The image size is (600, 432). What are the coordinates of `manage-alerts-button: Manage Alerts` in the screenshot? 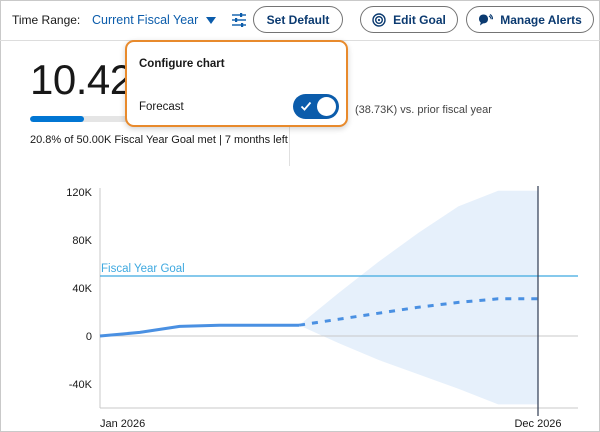 It's located at (530, 19).